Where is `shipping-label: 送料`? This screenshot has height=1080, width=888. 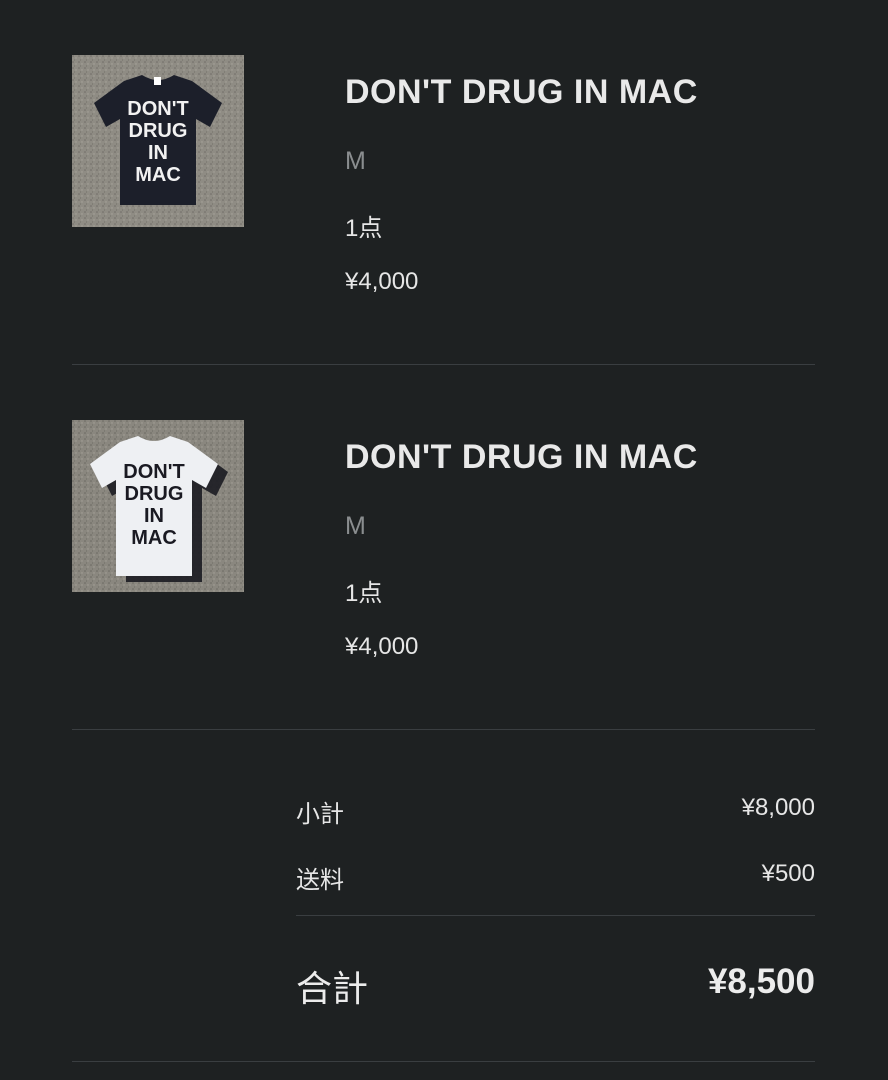
shipping-label: 送料 is located at coordinates (320, 880).